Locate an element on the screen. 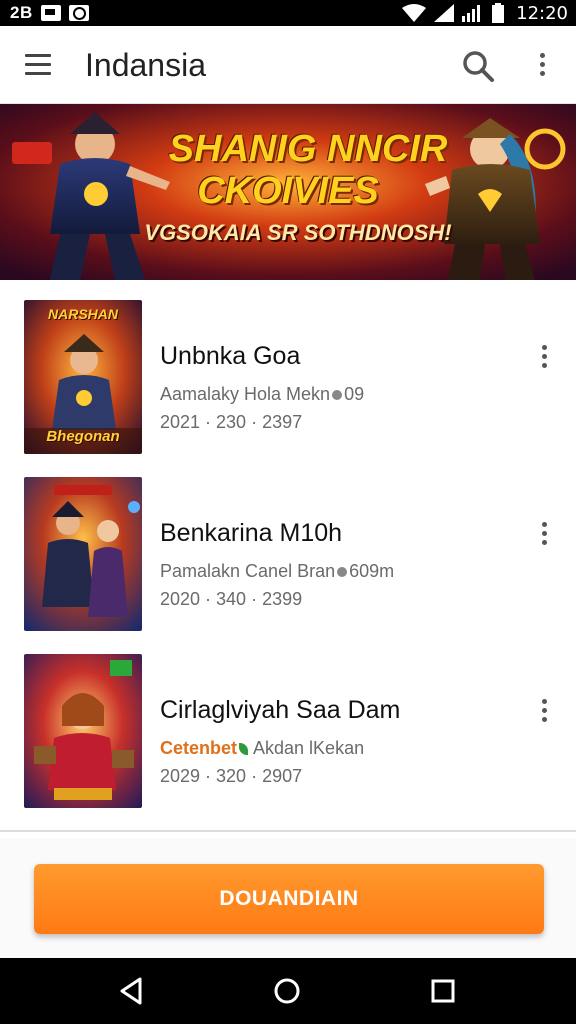 The height and width of the screenshot is (1024, 576). item-subtitle-text: Aamalaky Hola Mekn is located at coordinates (245, 394).